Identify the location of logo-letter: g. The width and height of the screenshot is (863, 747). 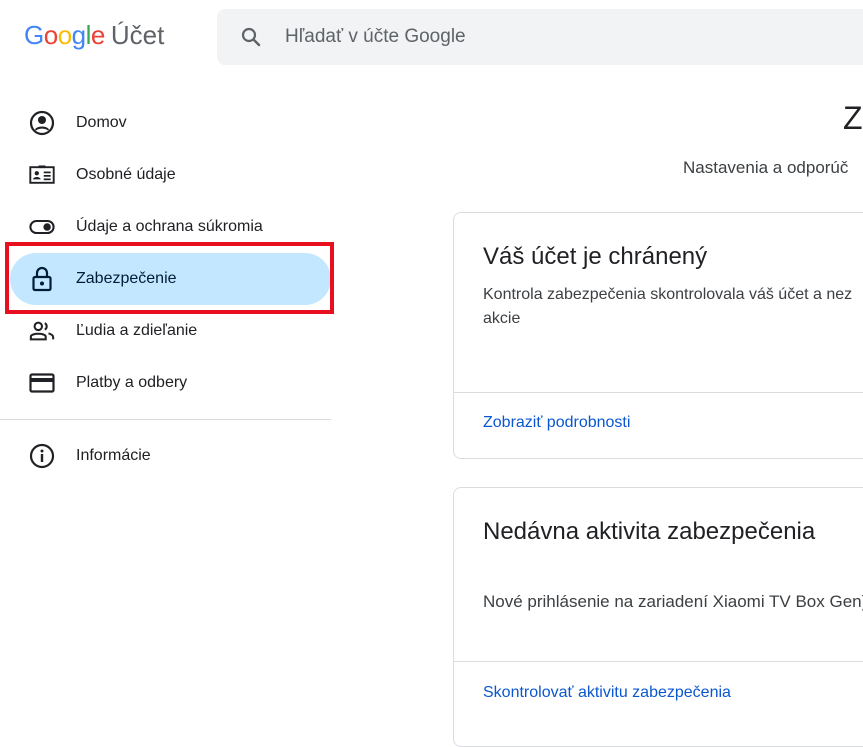
(78, 35).